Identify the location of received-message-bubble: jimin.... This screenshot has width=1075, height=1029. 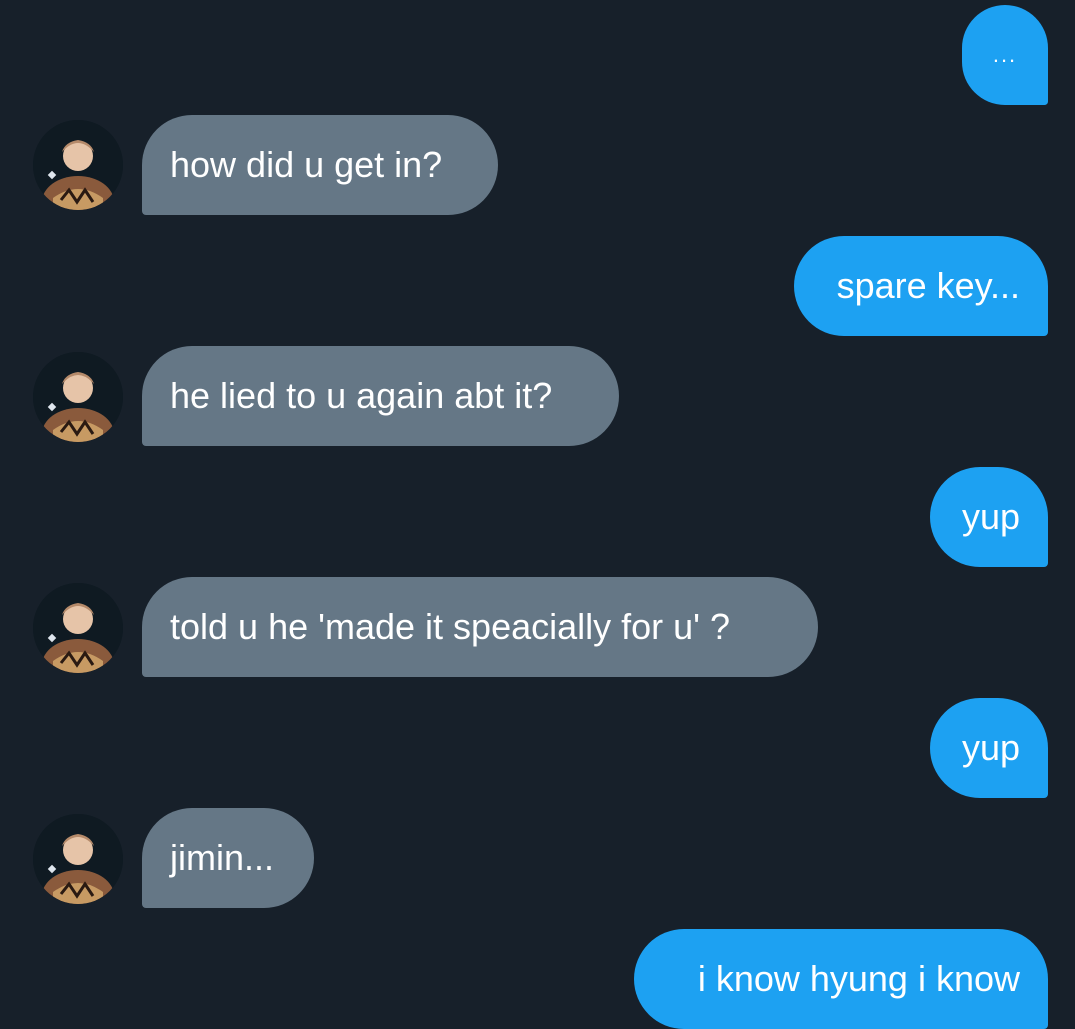
(228, 858).